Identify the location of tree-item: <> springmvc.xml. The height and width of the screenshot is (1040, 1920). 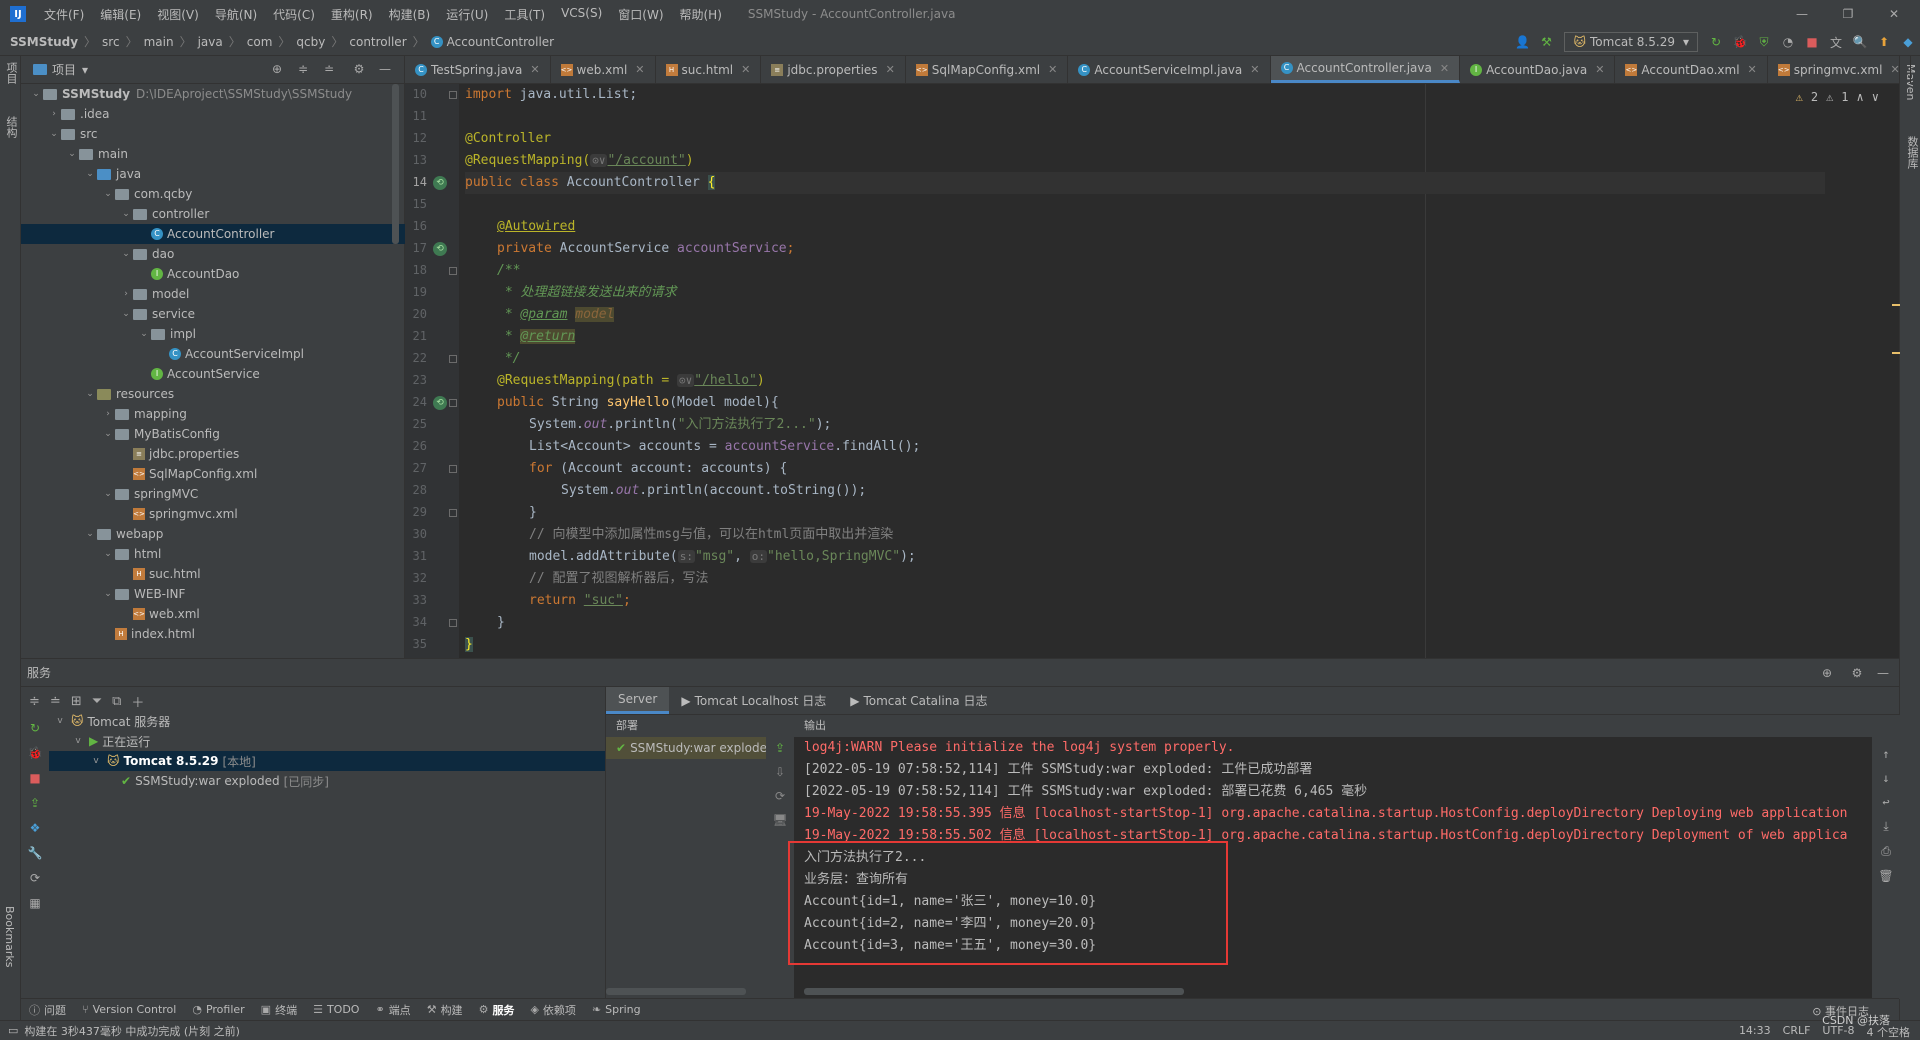
(213, 514).